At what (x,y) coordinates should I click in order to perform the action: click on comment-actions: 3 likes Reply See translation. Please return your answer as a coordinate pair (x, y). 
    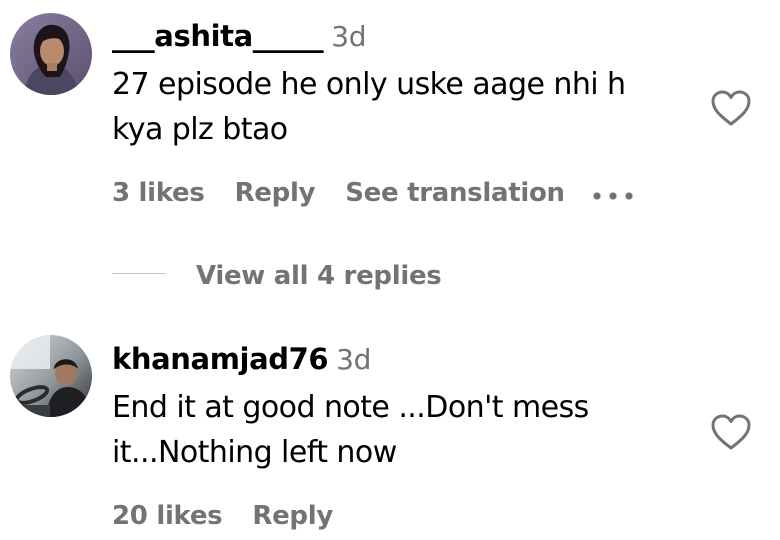
    Looking at the image, I should click on (353, 193).